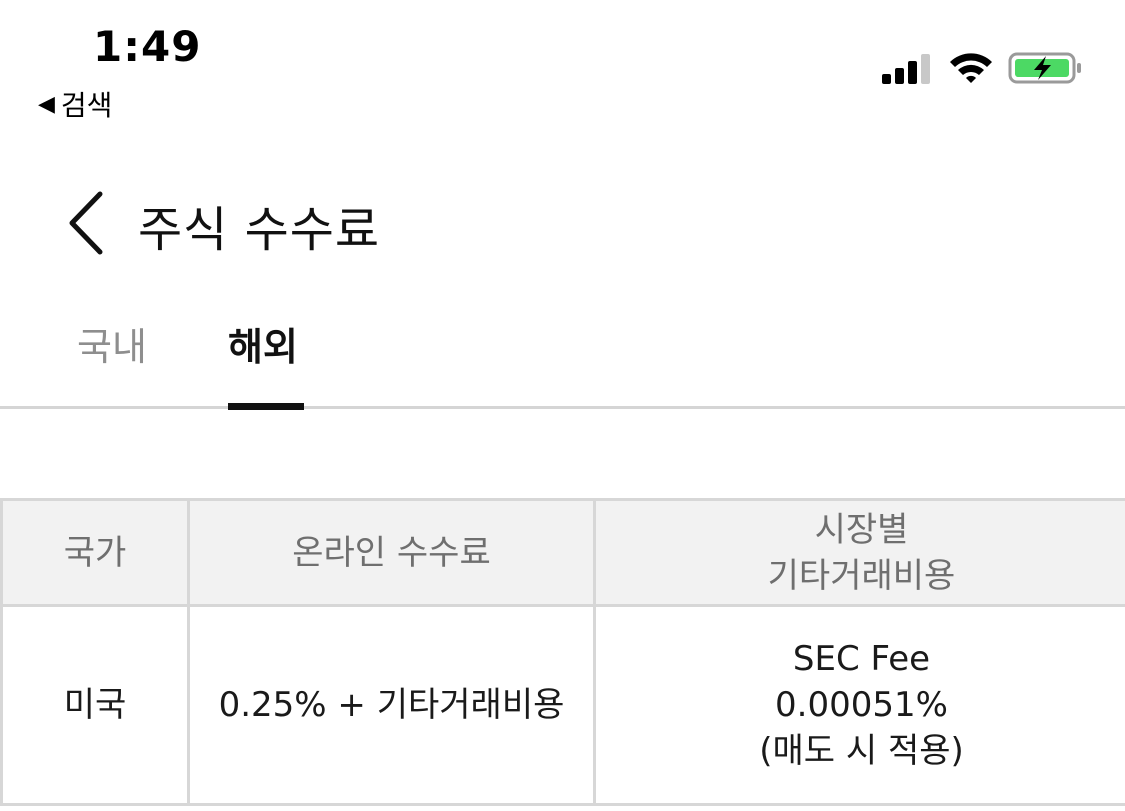 The height and width of the screenshot is (811, 1125). What do you see at coordinates (861, 705) in the screenshot?
I see `cell-other-cost-line2: 0.00051%` at bounding box center [861, 705].